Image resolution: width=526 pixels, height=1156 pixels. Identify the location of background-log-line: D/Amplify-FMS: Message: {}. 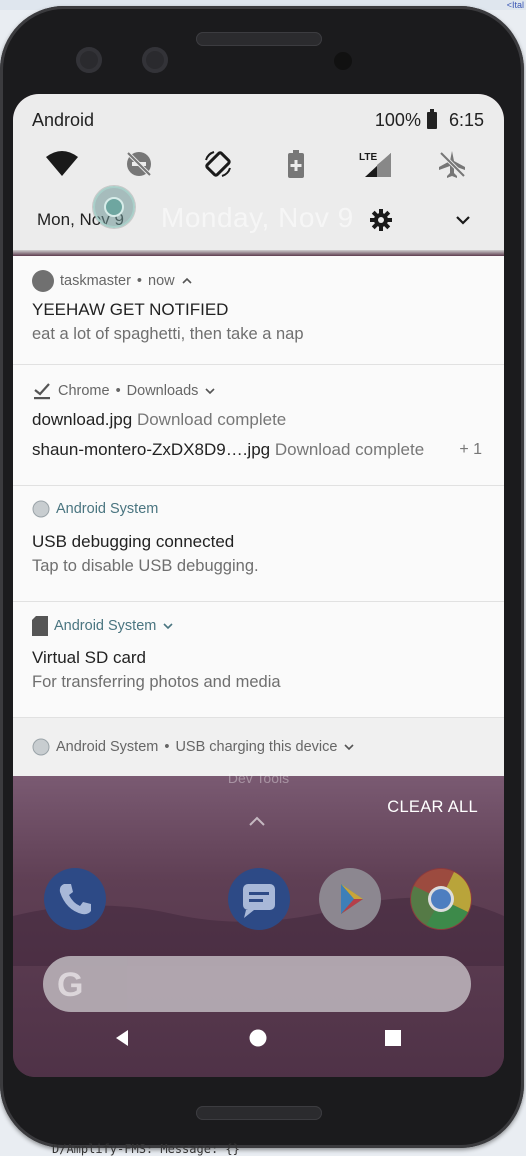
(146, 1149).